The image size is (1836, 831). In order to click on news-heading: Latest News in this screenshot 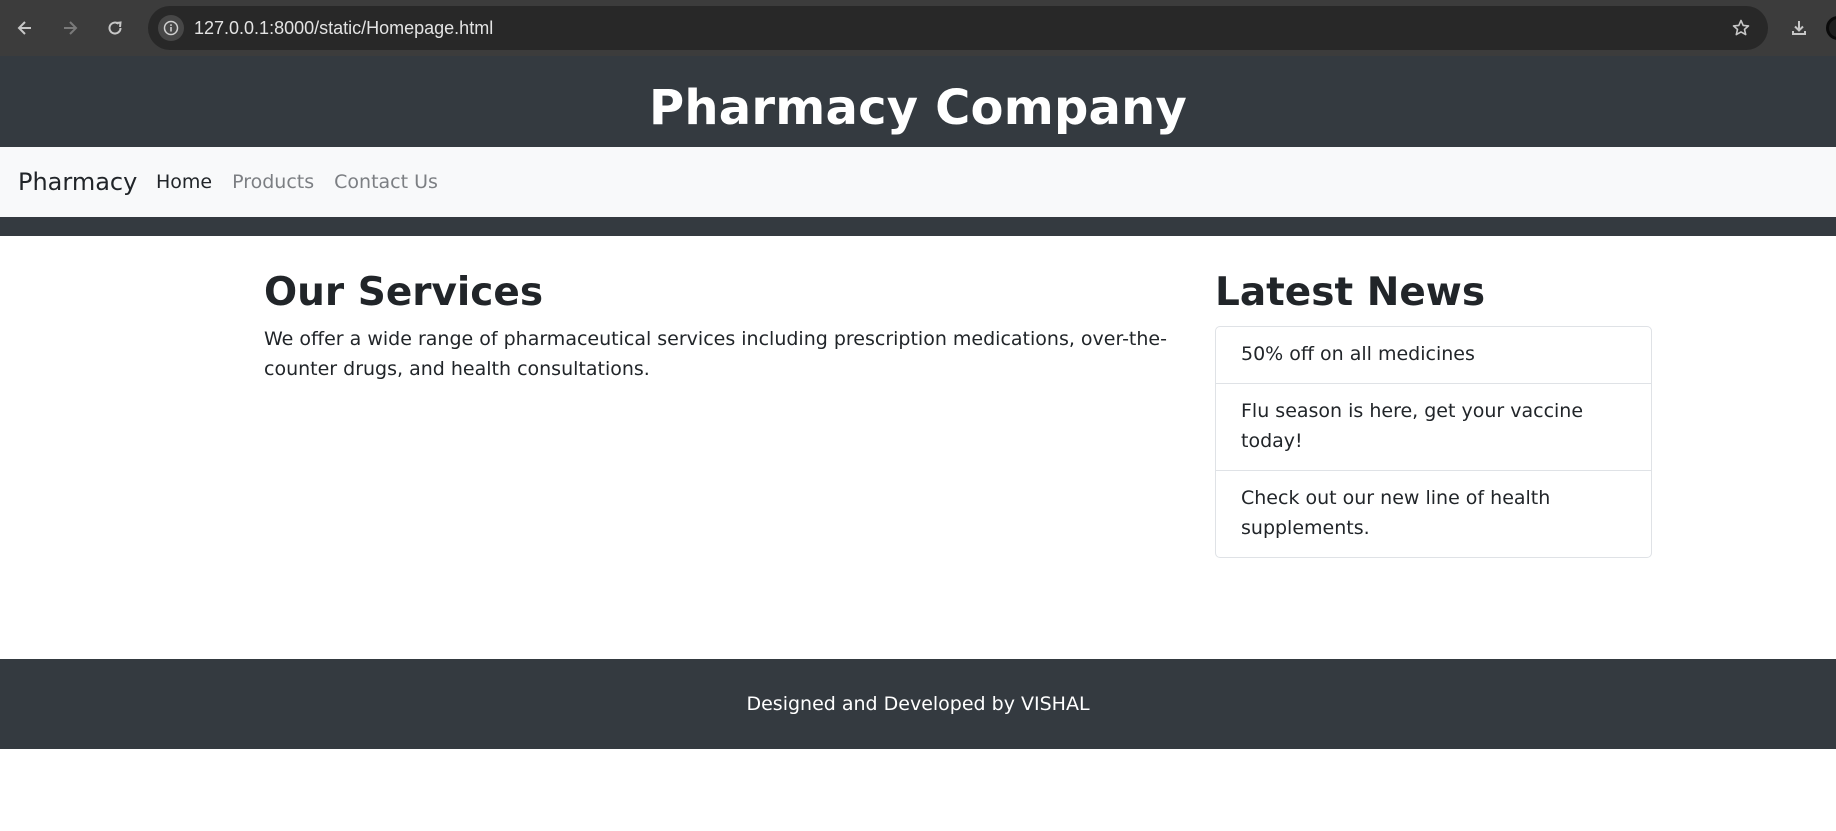, I will do `click(1350, 292)`.